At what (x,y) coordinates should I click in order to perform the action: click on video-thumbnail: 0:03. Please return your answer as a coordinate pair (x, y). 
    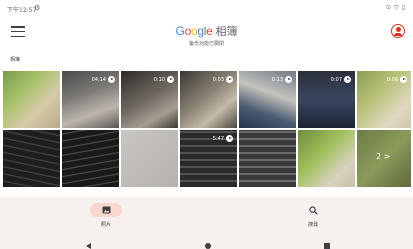
    Looking at the image, I should click on (208, 99).